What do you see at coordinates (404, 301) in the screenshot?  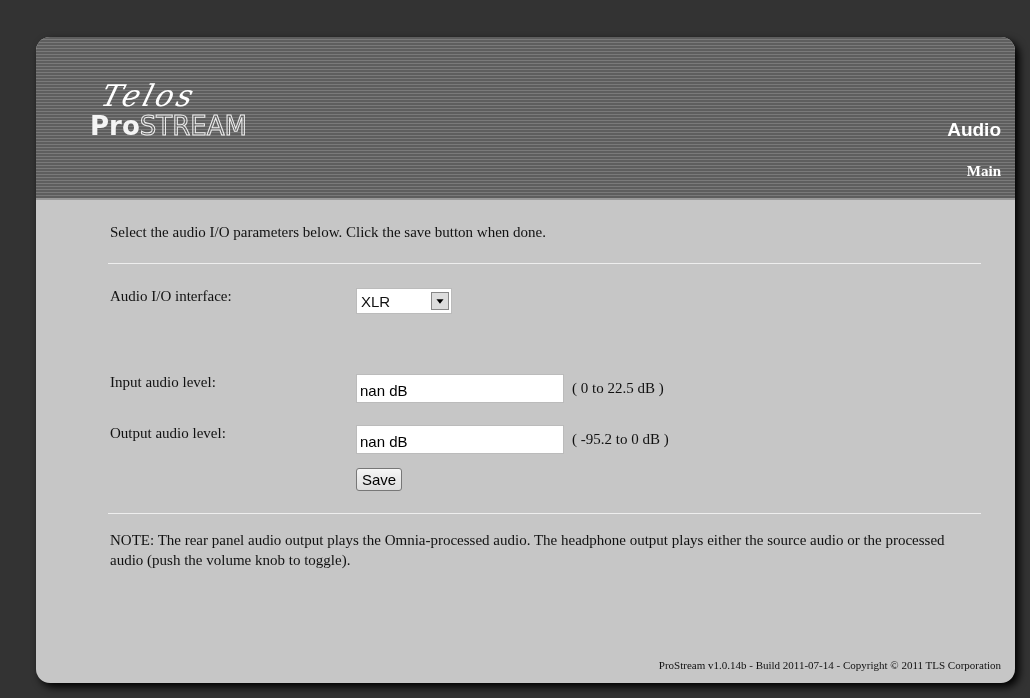 I see `interface-dropdown: XLR` at bounding box center [404, 301].